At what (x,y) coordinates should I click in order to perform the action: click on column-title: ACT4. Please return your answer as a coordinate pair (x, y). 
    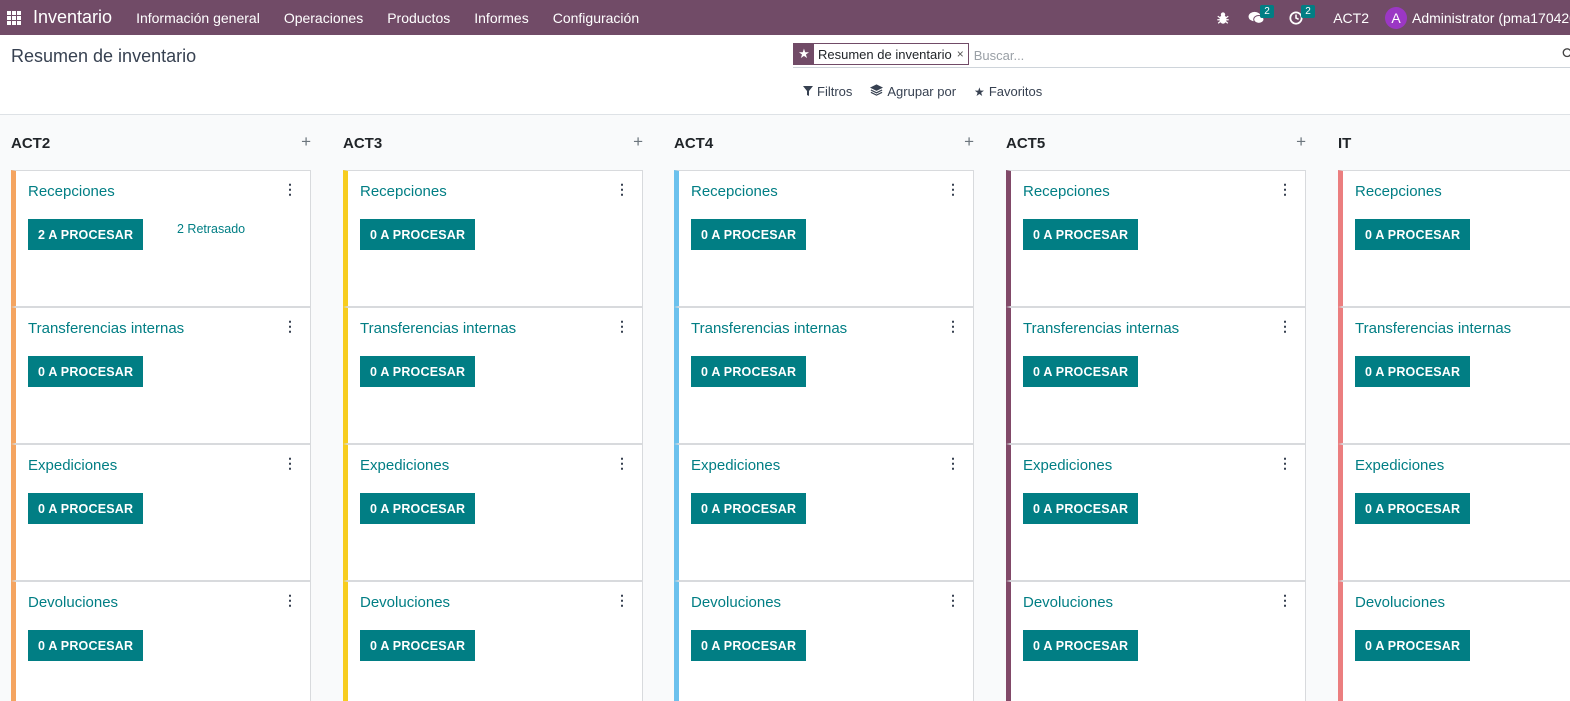
    Looking at the image, I should click on (693, 143).